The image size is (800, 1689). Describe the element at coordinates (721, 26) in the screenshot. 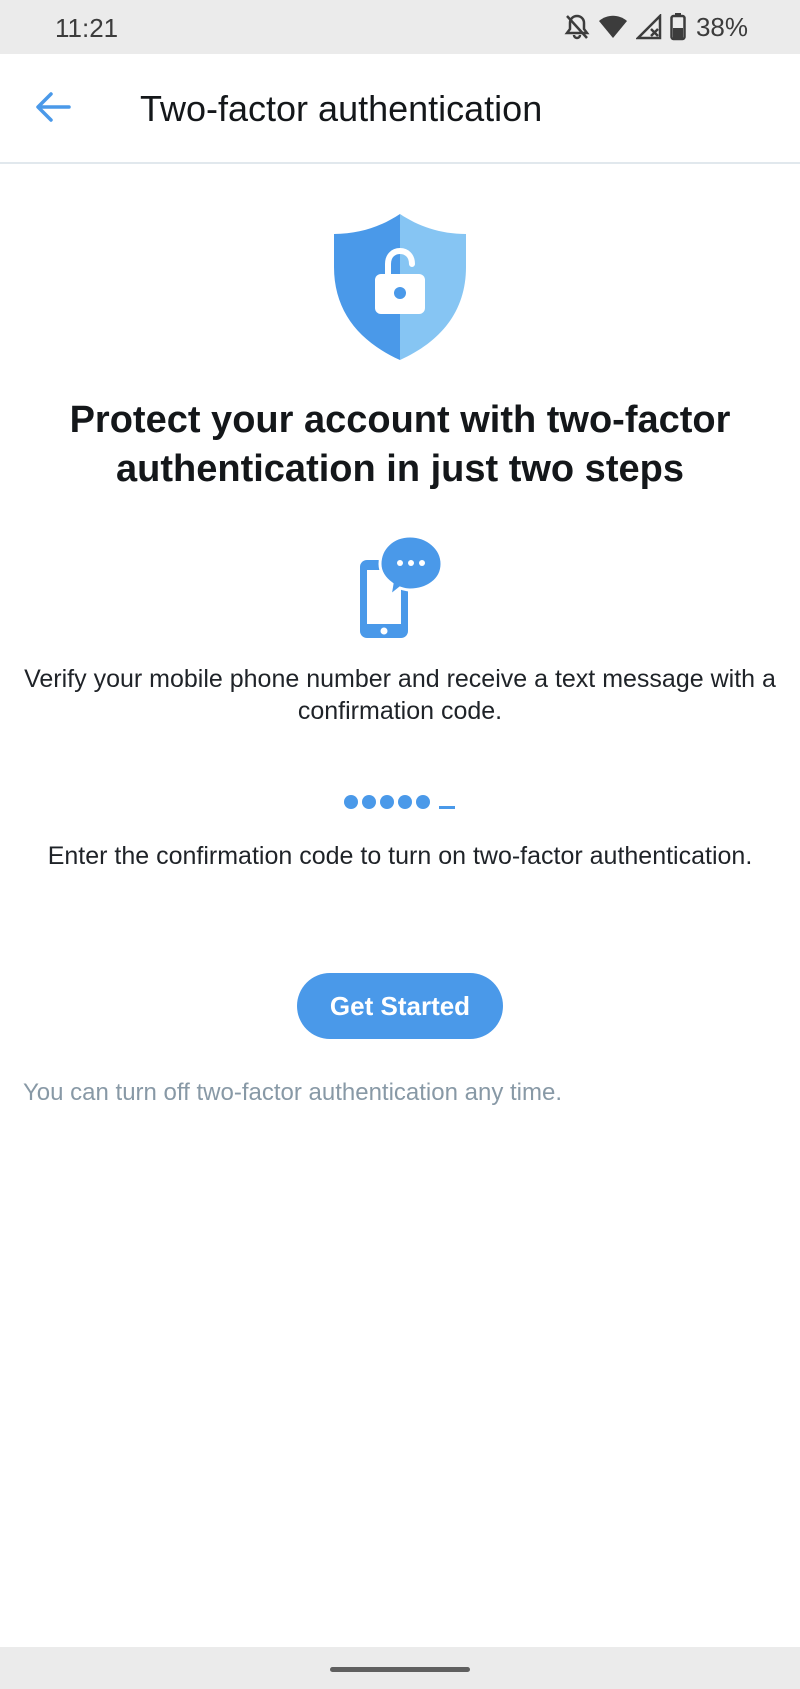

I see `battery-percentage: 38%` at that location.